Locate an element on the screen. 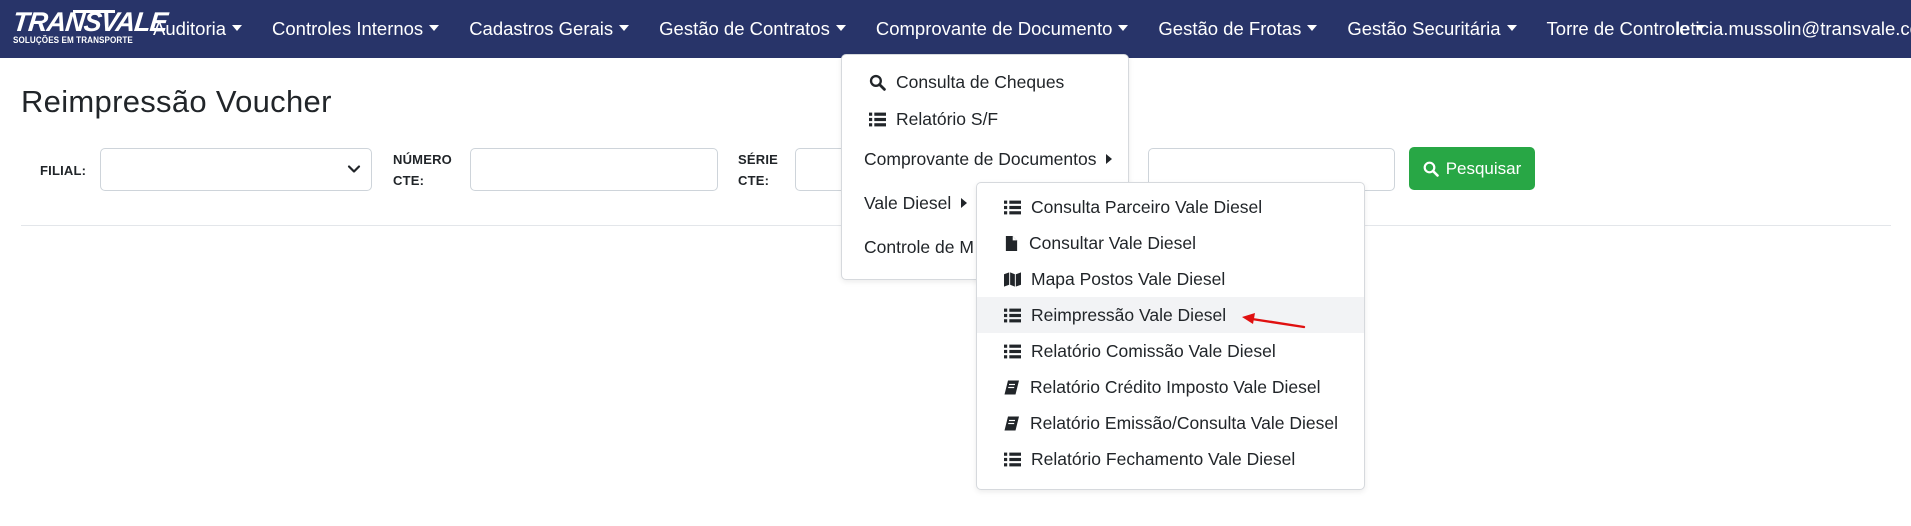 The image size is (1911, 526). submenu-item-consultar-vale-diesel: Consultar Vale Diesel is located at coordinates (1170, 243).